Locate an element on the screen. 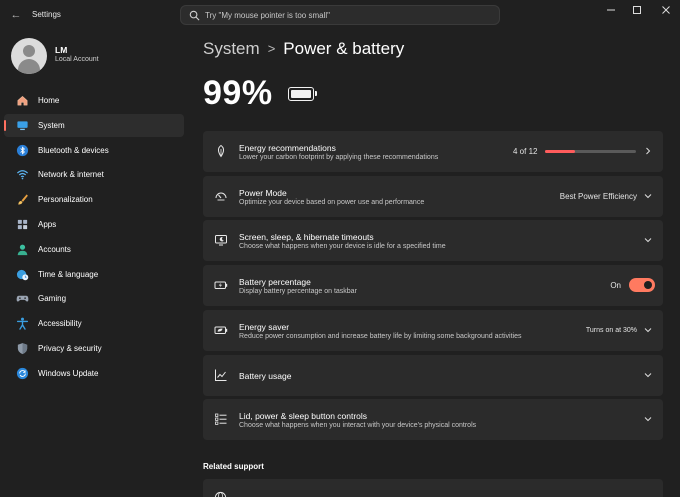 Image resolution: width=680 pixels, height=497 pixels. maximize-button is located at coordinates (637, 12).